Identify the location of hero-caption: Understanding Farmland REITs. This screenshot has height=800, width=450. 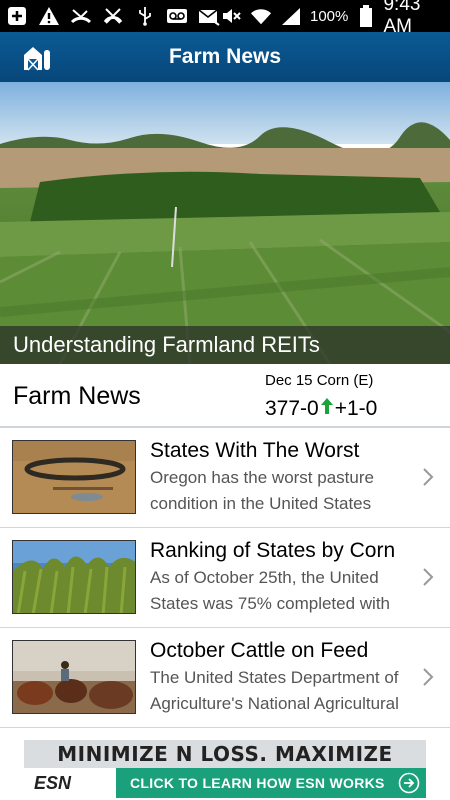
(225, 345).